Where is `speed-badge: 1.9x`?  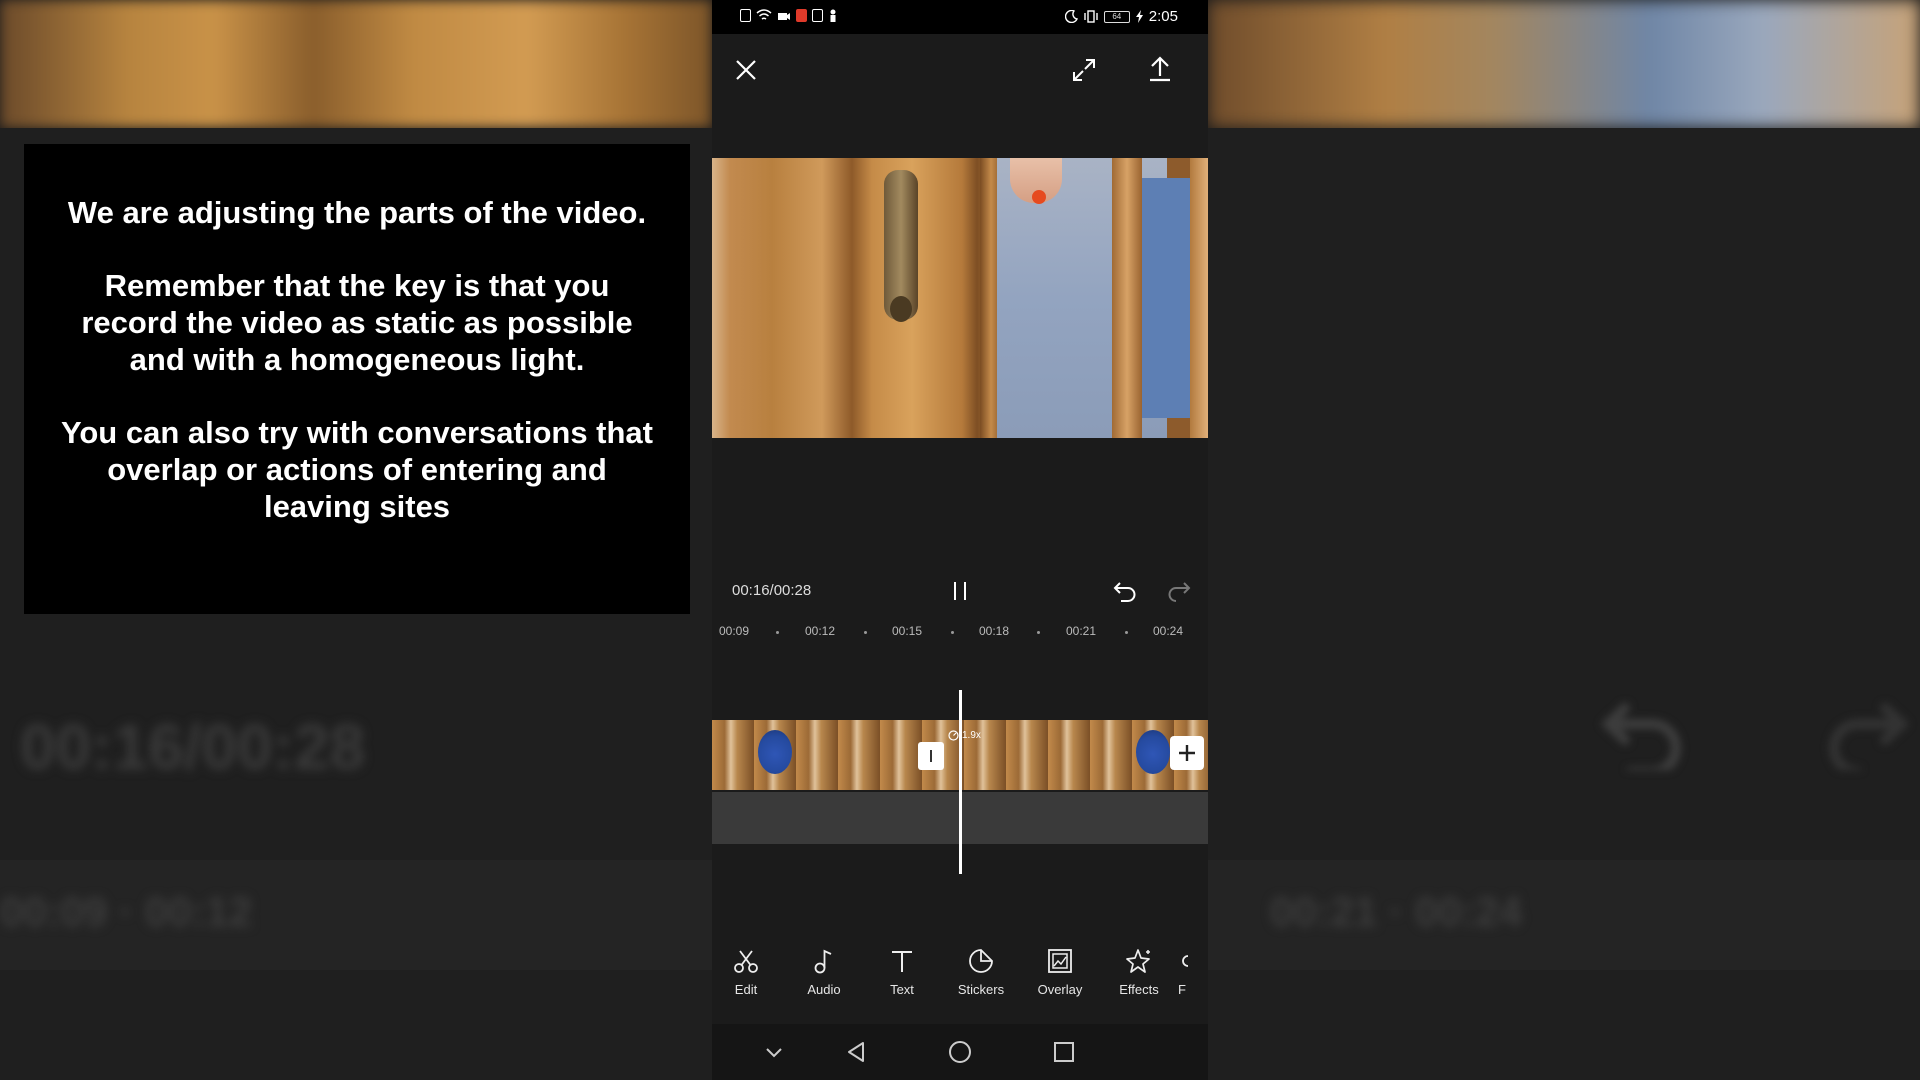 speed-badge: 1.9x is located at coordinates (964, 735).